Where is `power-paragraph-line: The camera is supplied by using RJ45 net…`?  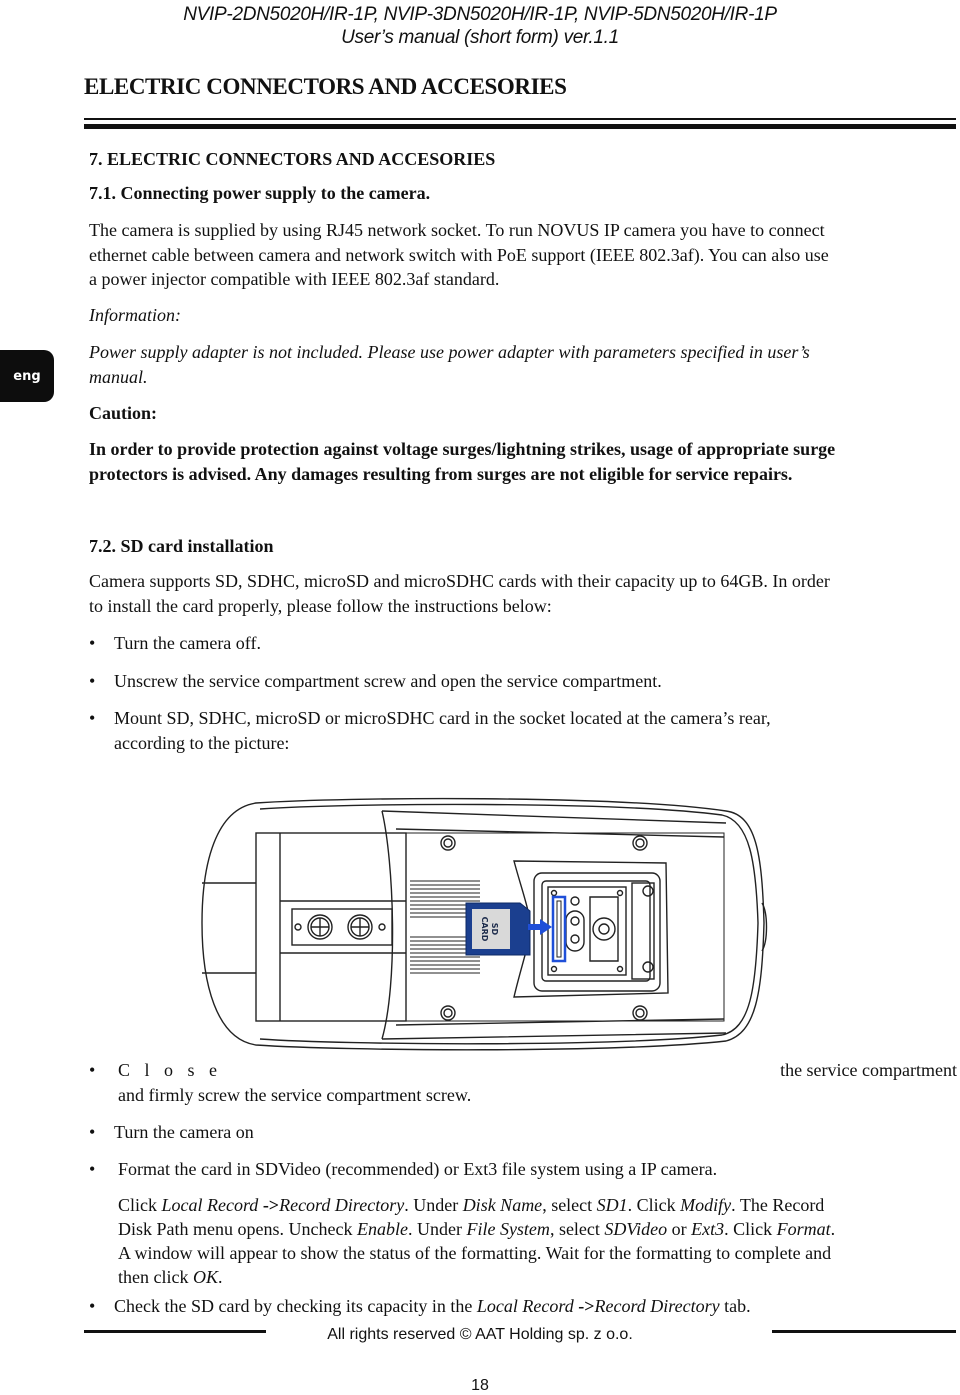 power-paragraph-line: The camera is supplied by using RJ45 net… is located at coordinates (457, 230).